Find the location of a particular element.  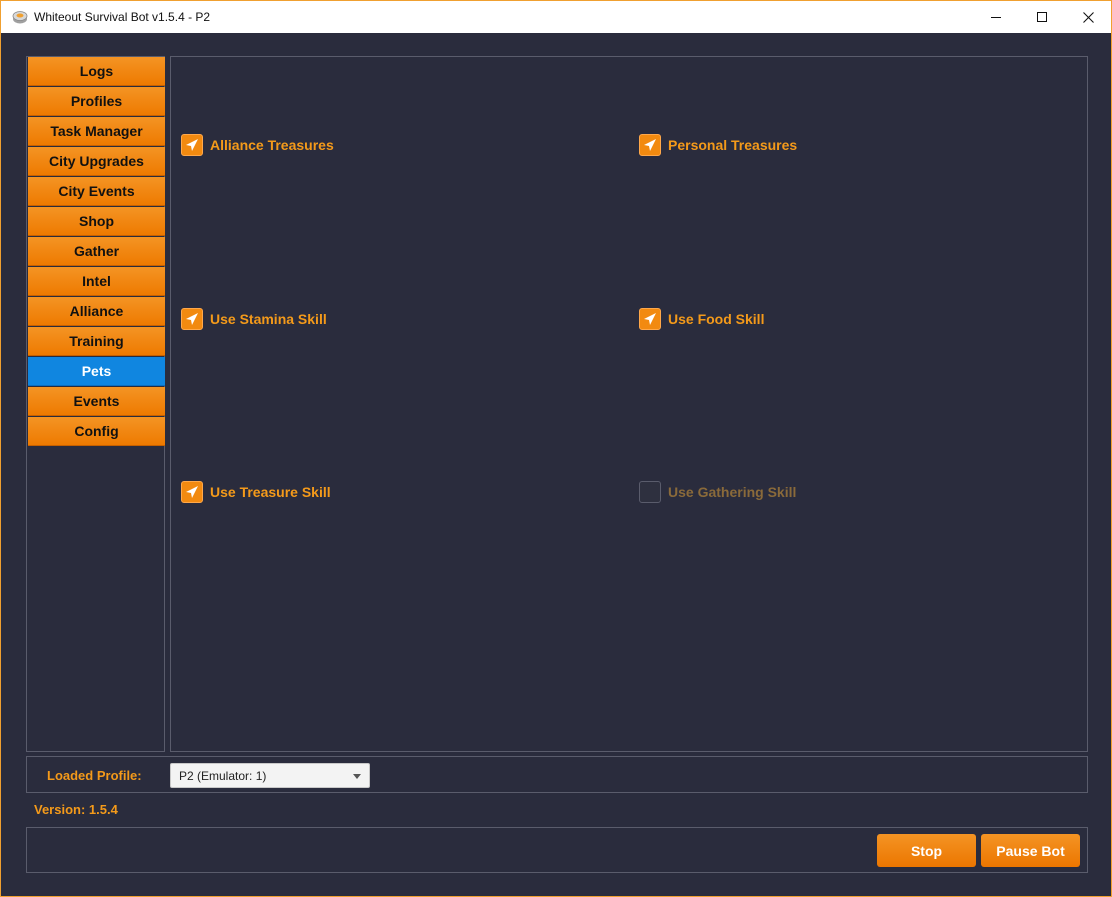

use-treasure-skill-checkbox: Use Treasure Skill is located at coordinates (256, 492).